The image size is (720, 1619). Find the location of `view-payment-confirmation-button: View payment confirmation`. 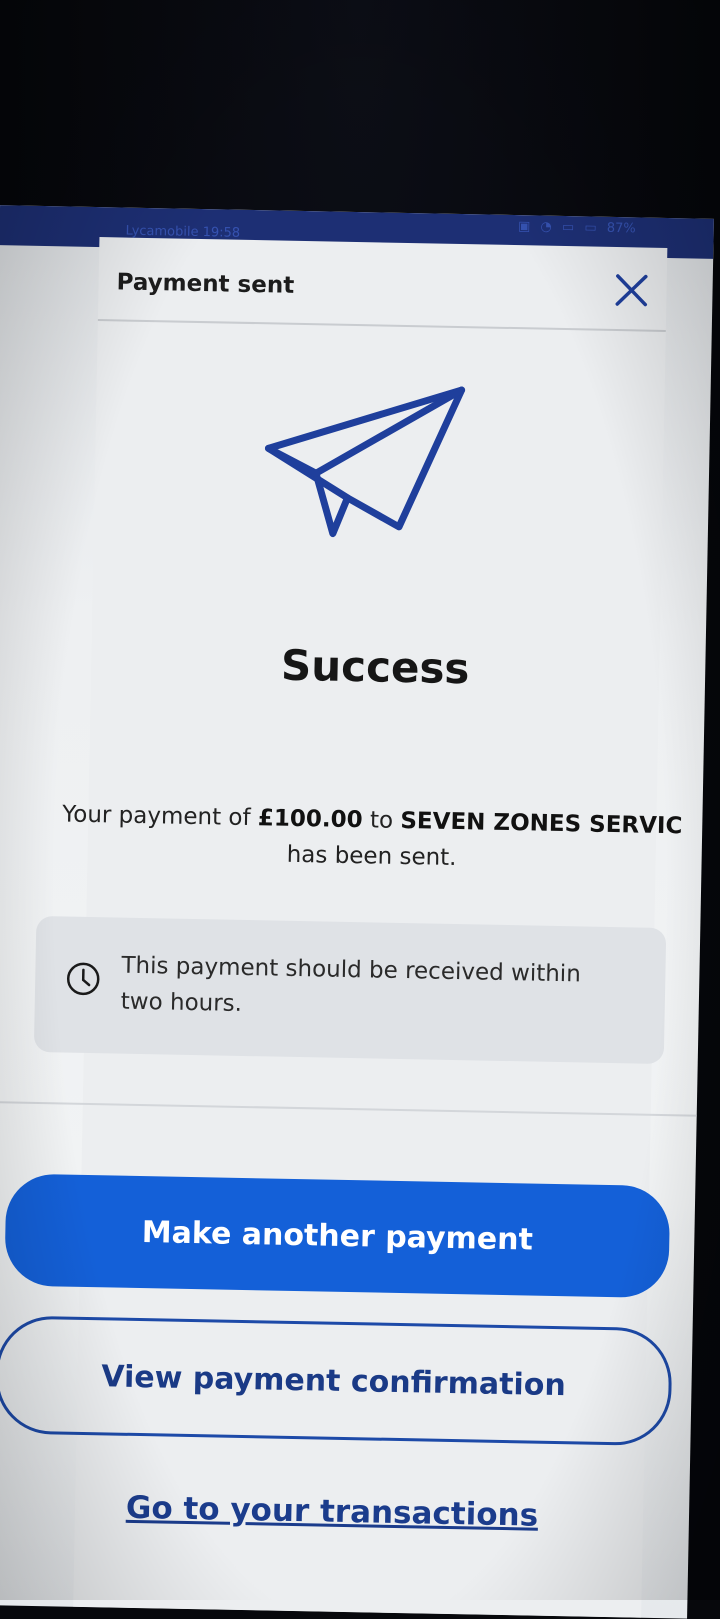

view-payment-confirmation-button: View payment confirmation is located at coordinates (336, 1380).